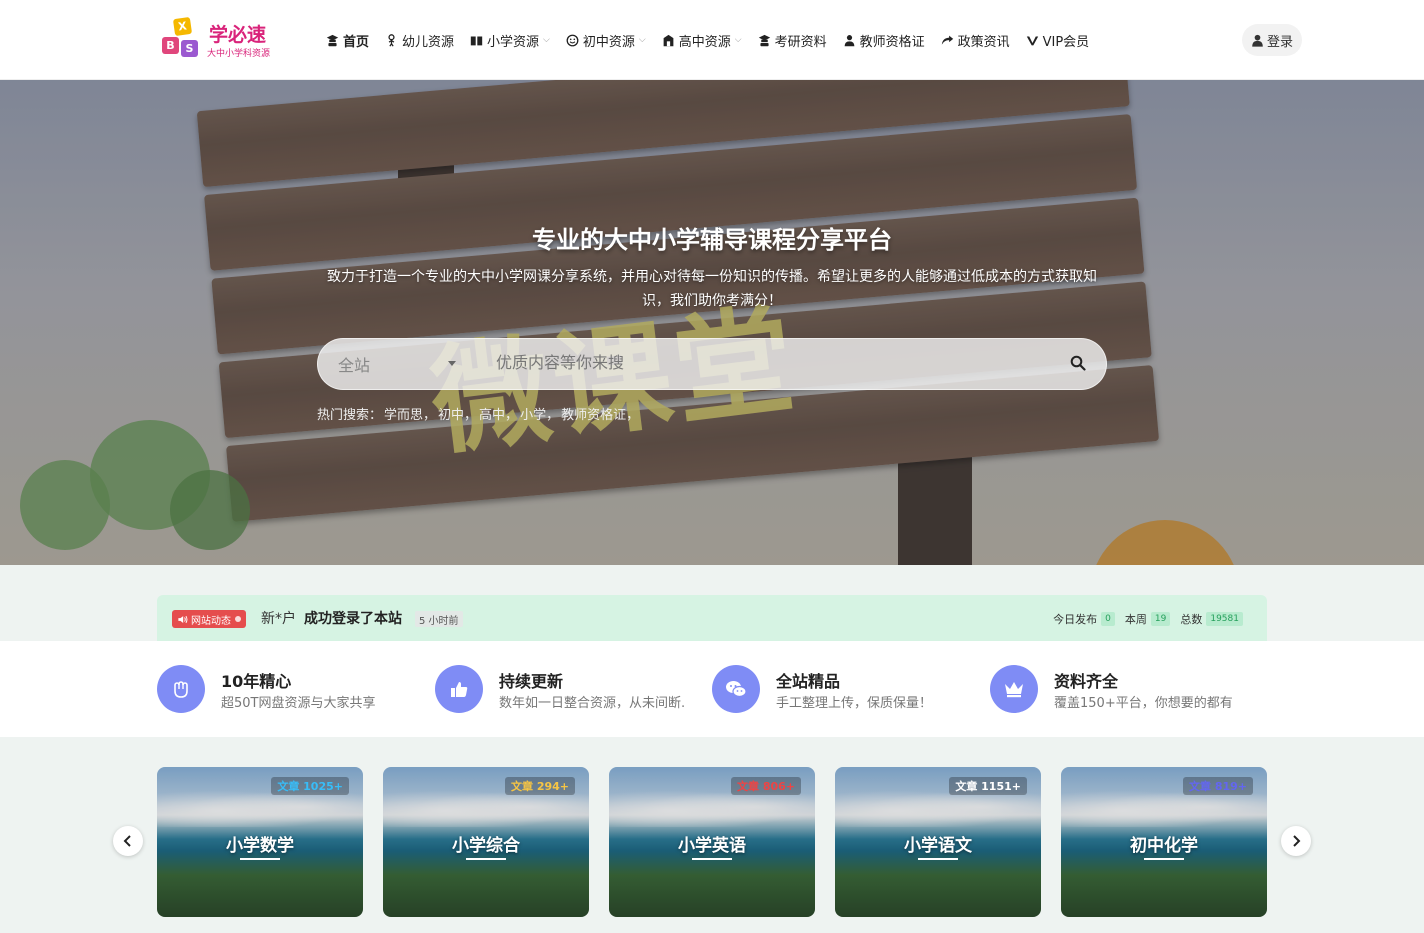 This screenshot has height=933, width=1424. I want to click on nav-item-home: 首页, so click(347, 40).